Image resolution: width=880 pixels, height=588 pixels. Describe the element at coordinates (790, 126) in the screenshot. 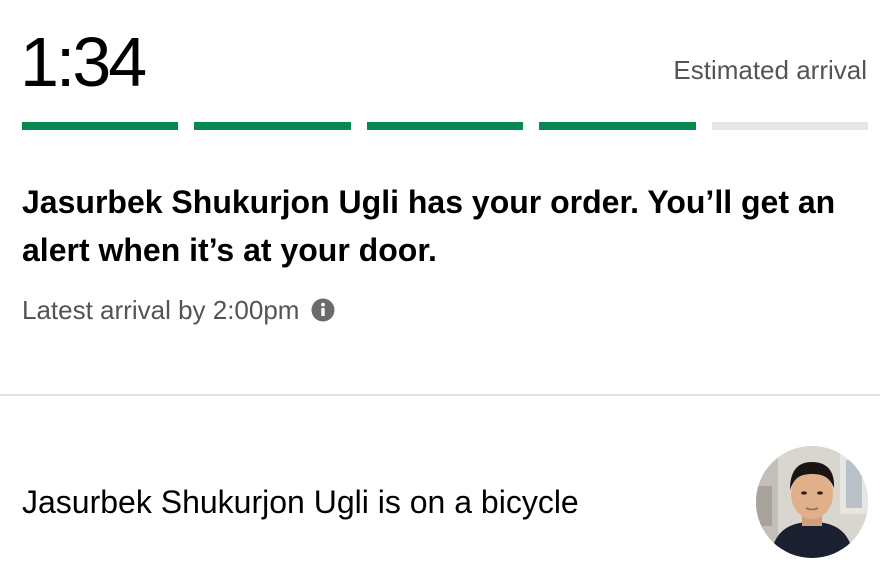

I see `progress-segment-pending` at that location.